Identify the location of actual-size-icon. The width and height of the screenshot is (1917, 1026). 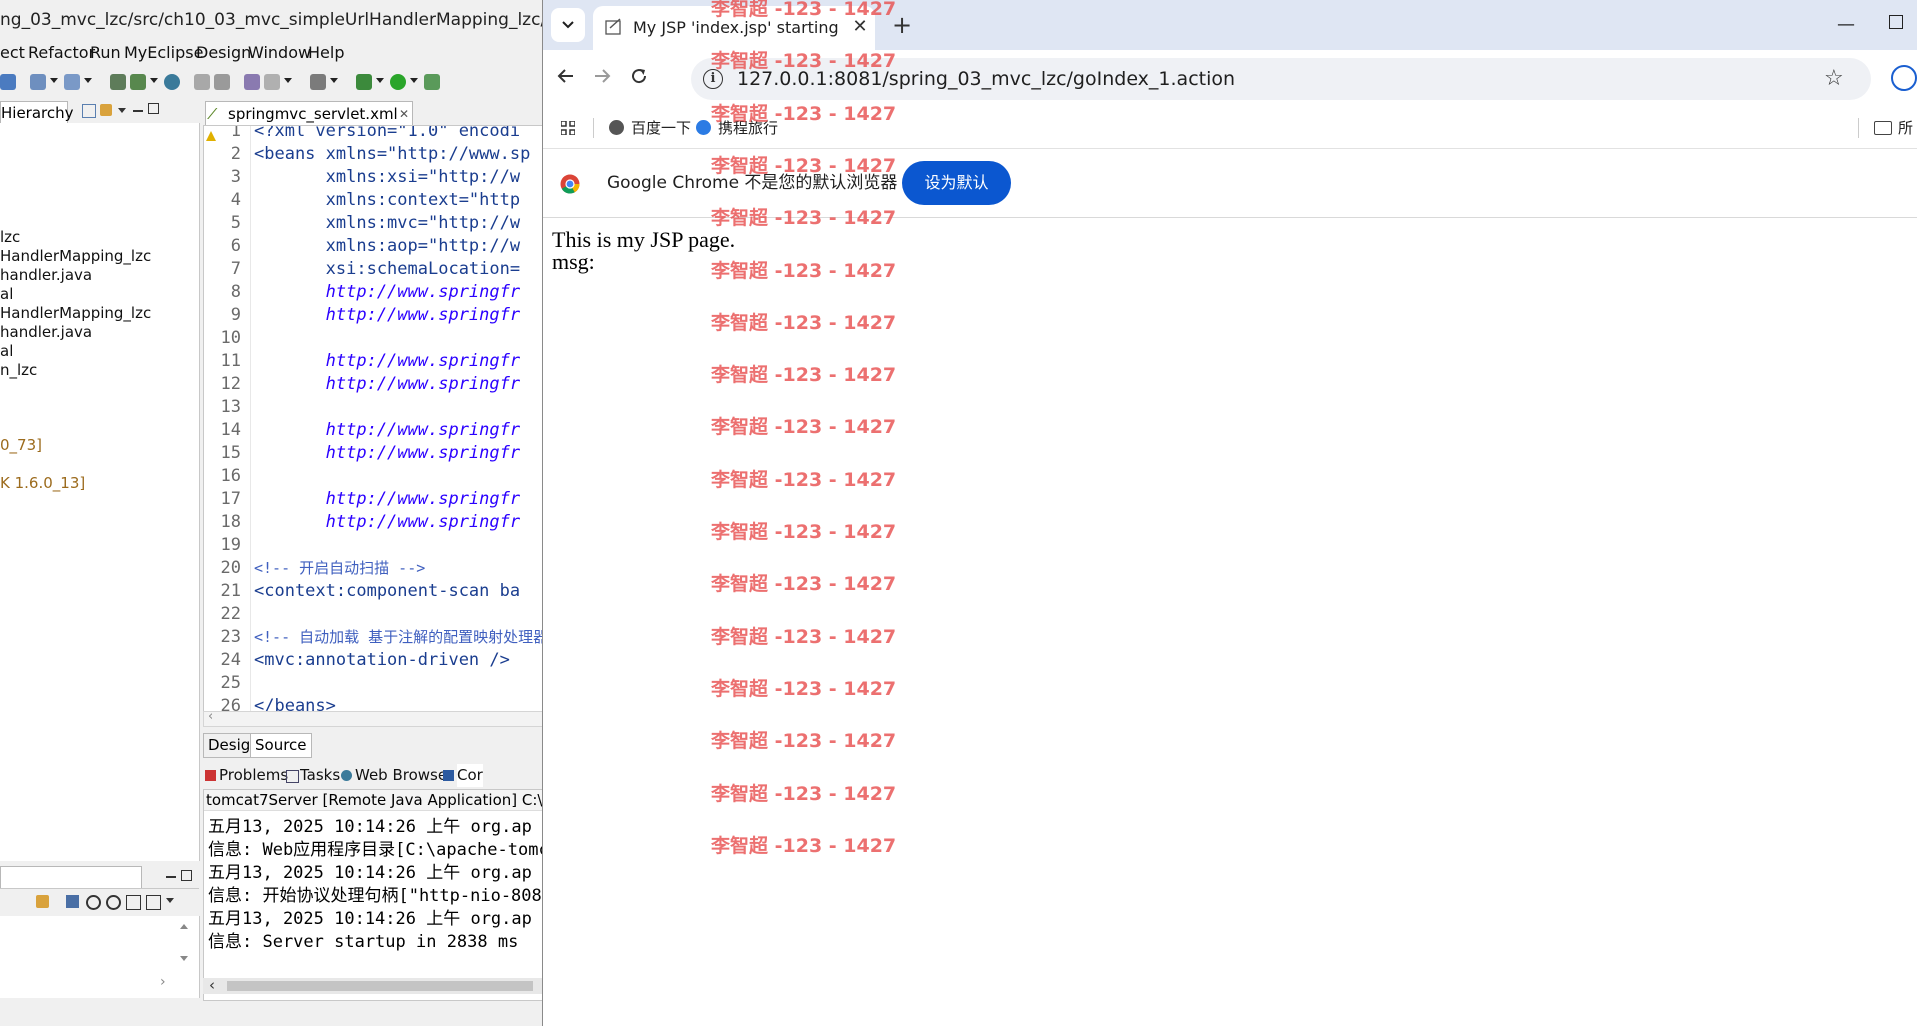
(133, 902).